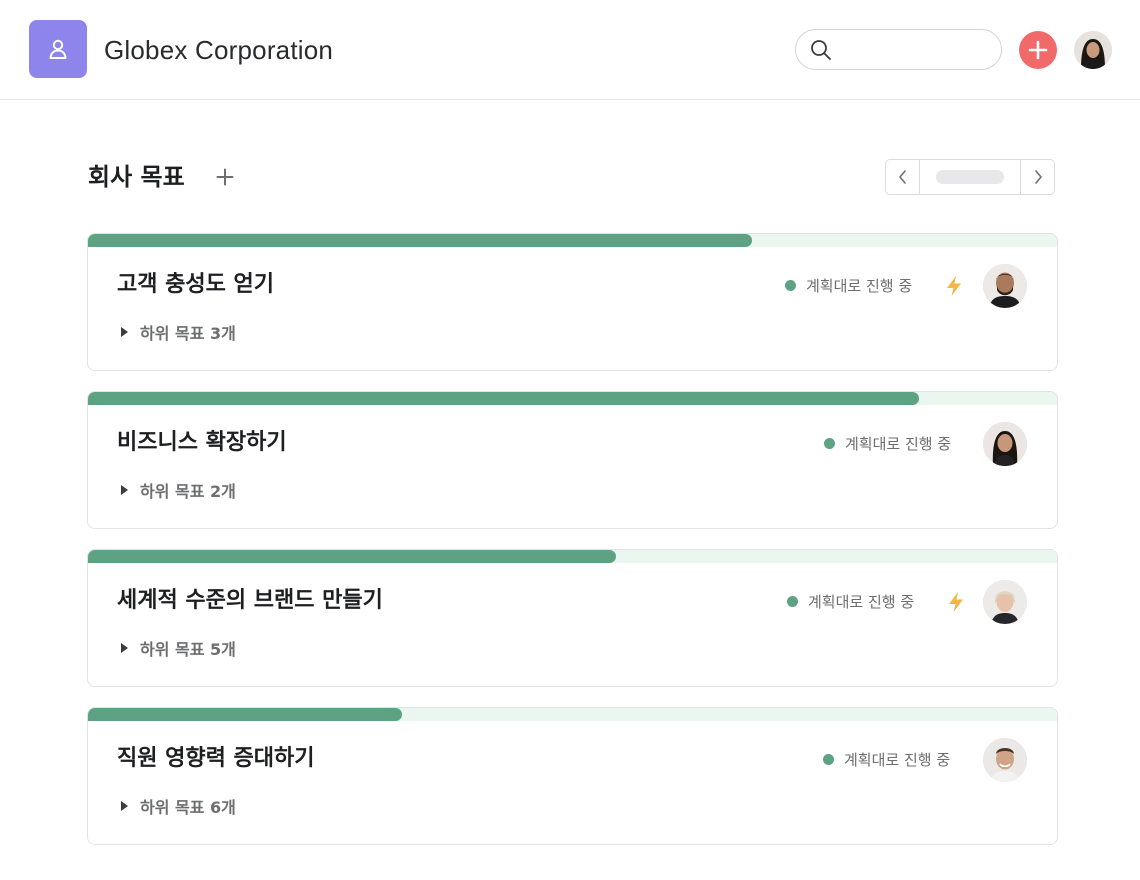  Describe the element at coordinates (572, 302) in the screenshot. I see `goal-card: 고객 충성도 얻기 하위 목표 3개 계획대로 진행 중` at that location.